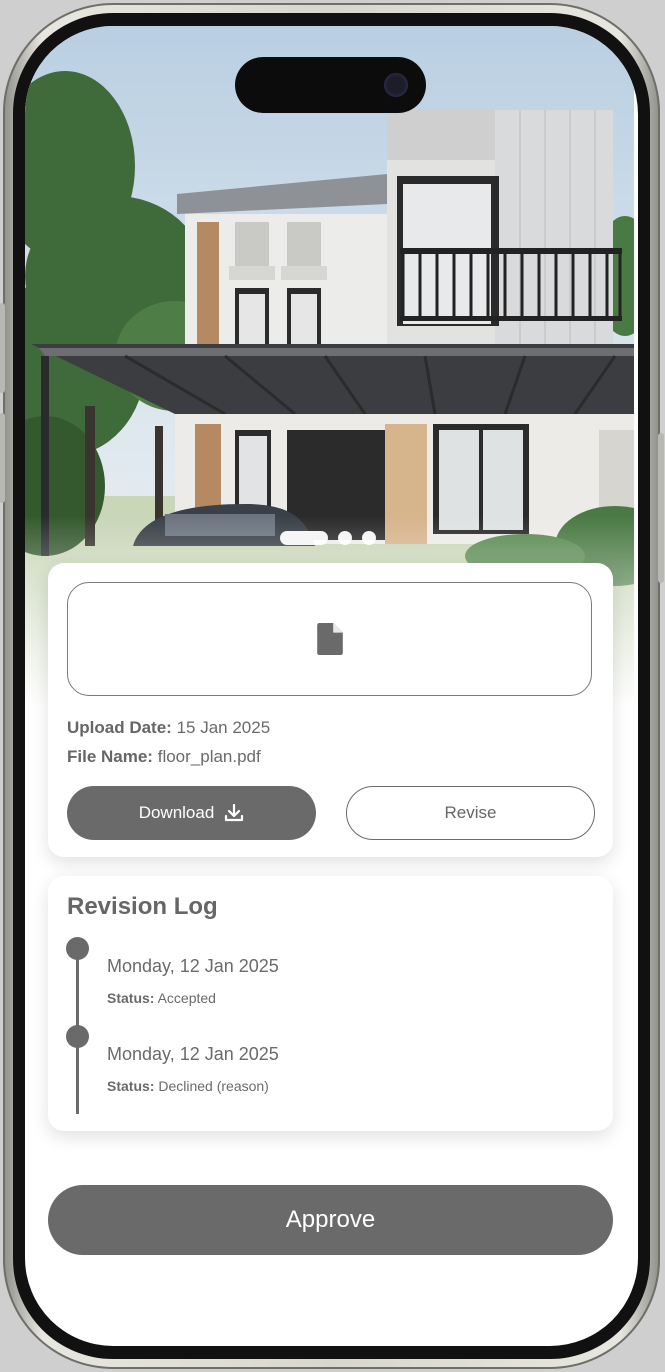  I want to click on upload-date-value: 15 Jan 2025, so click(223, 727).